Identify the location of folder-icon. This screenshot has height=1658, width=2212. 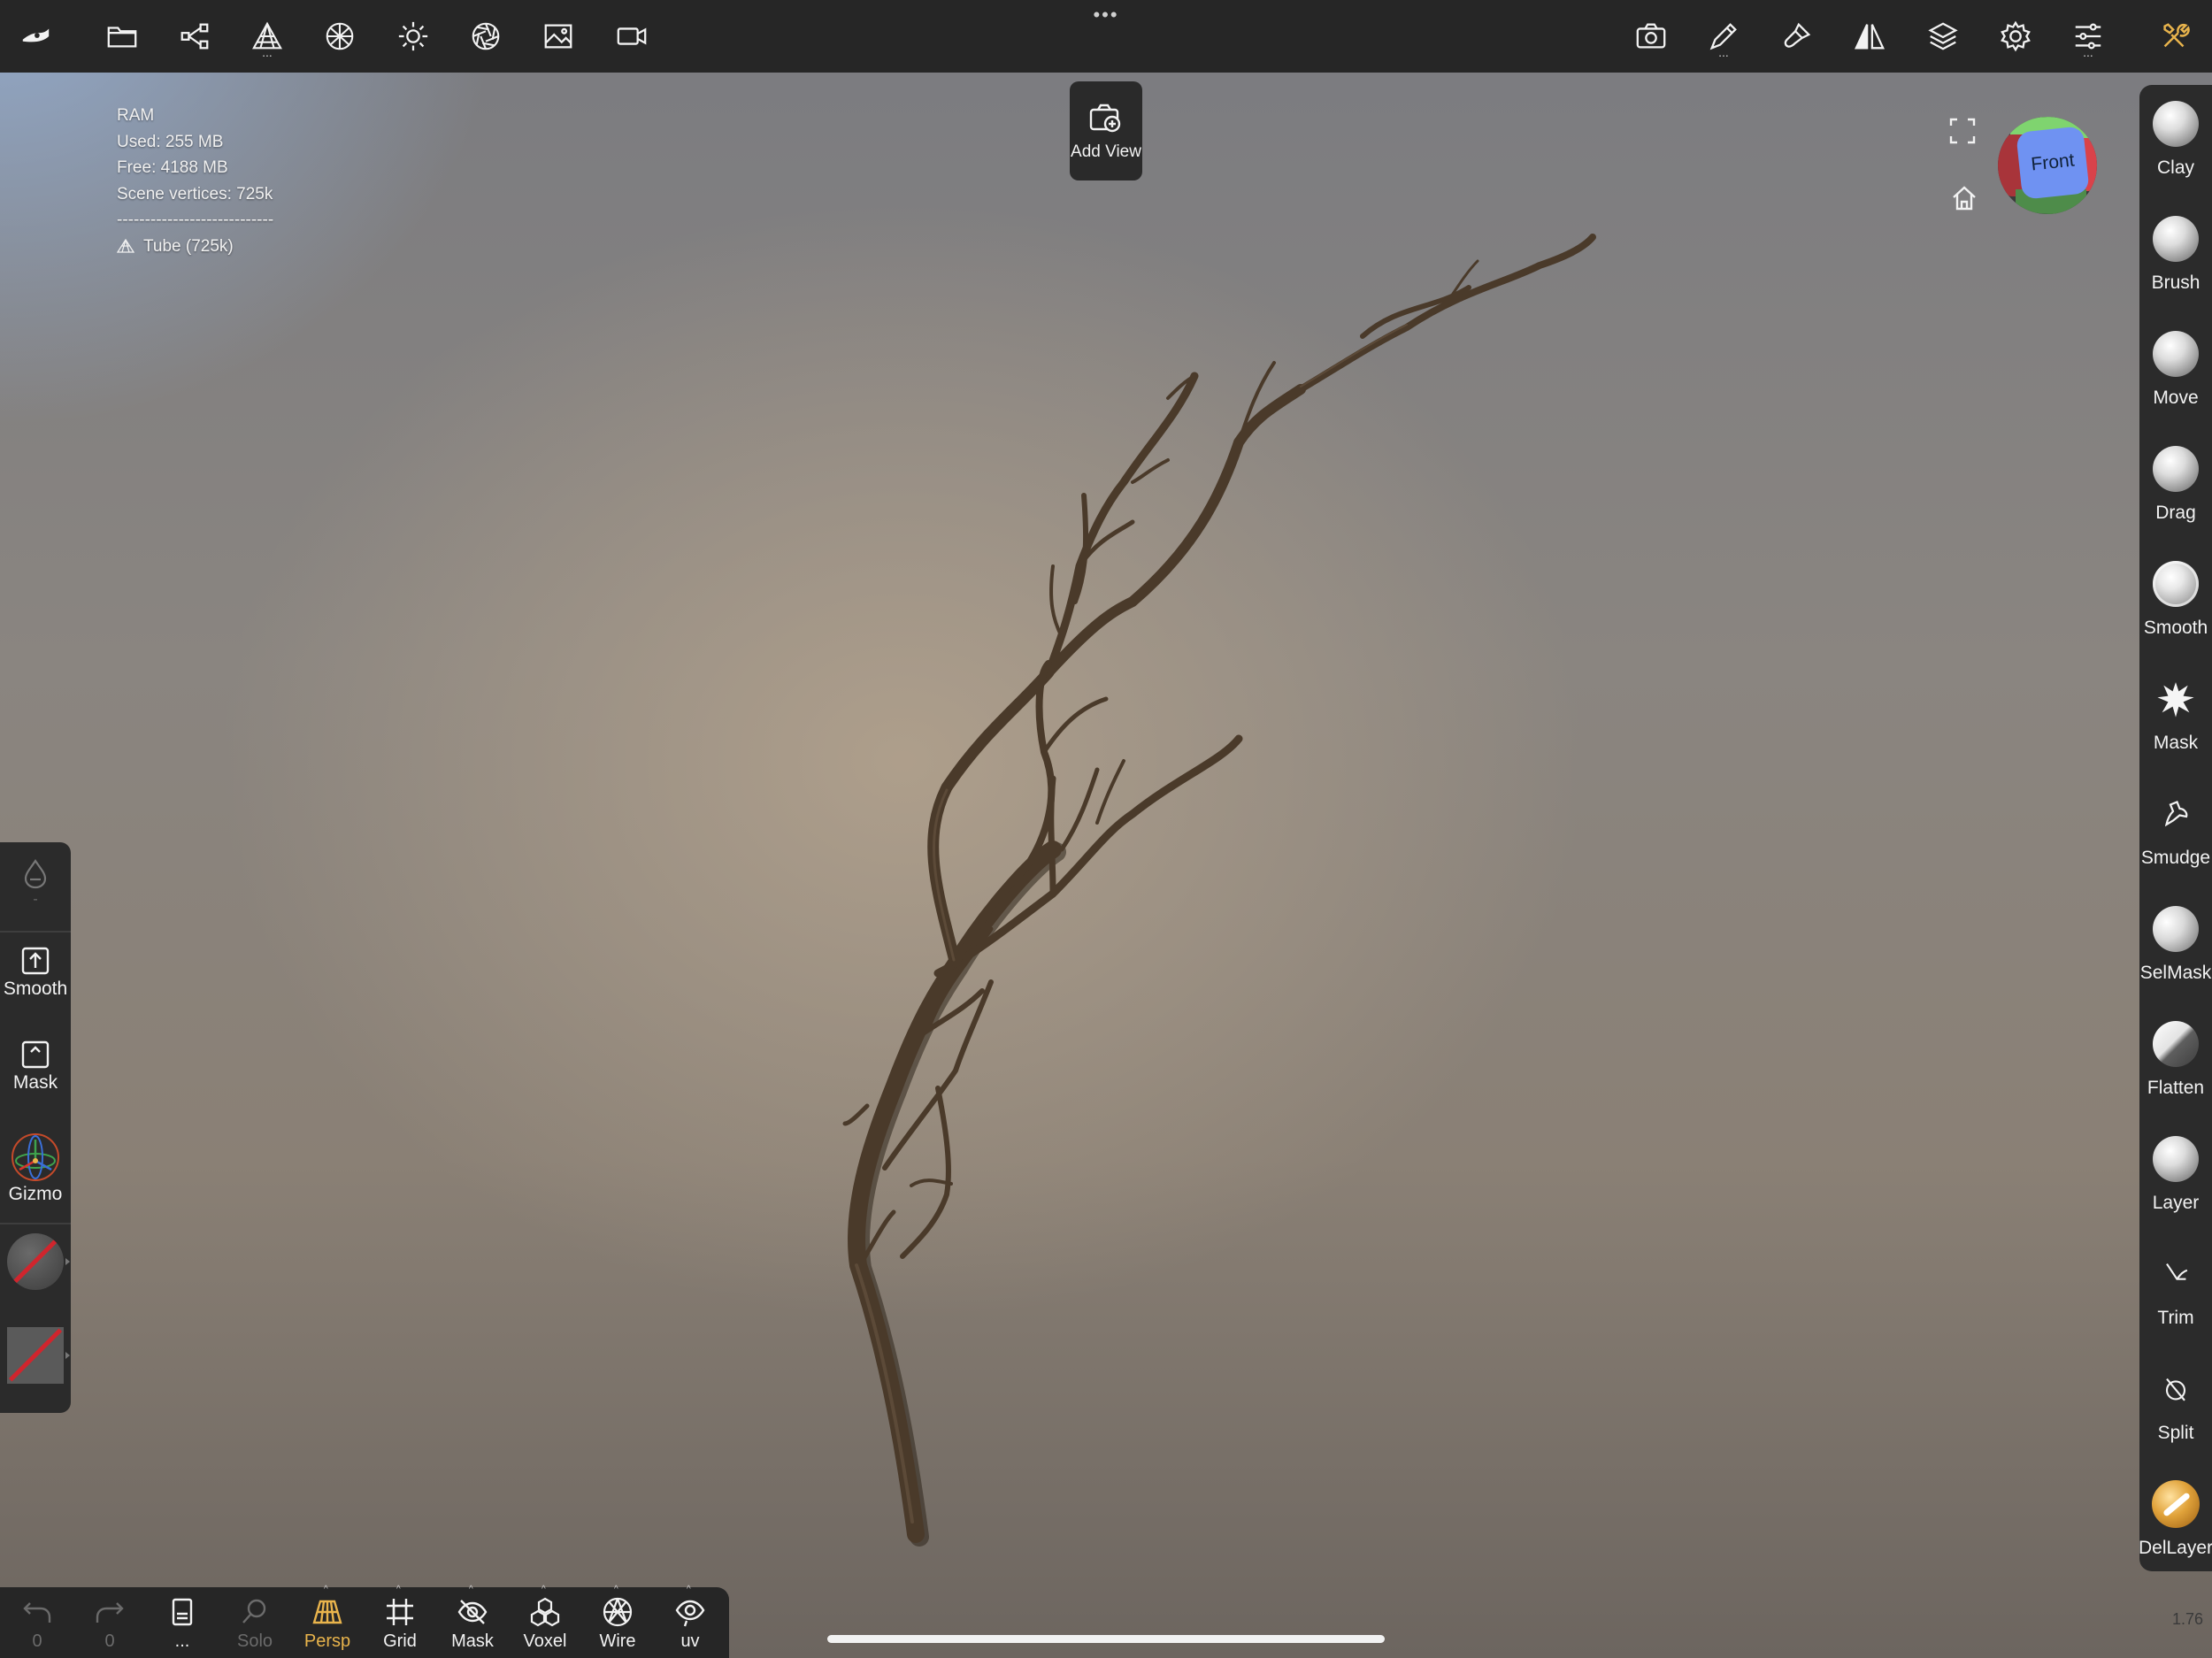
(123, 36).